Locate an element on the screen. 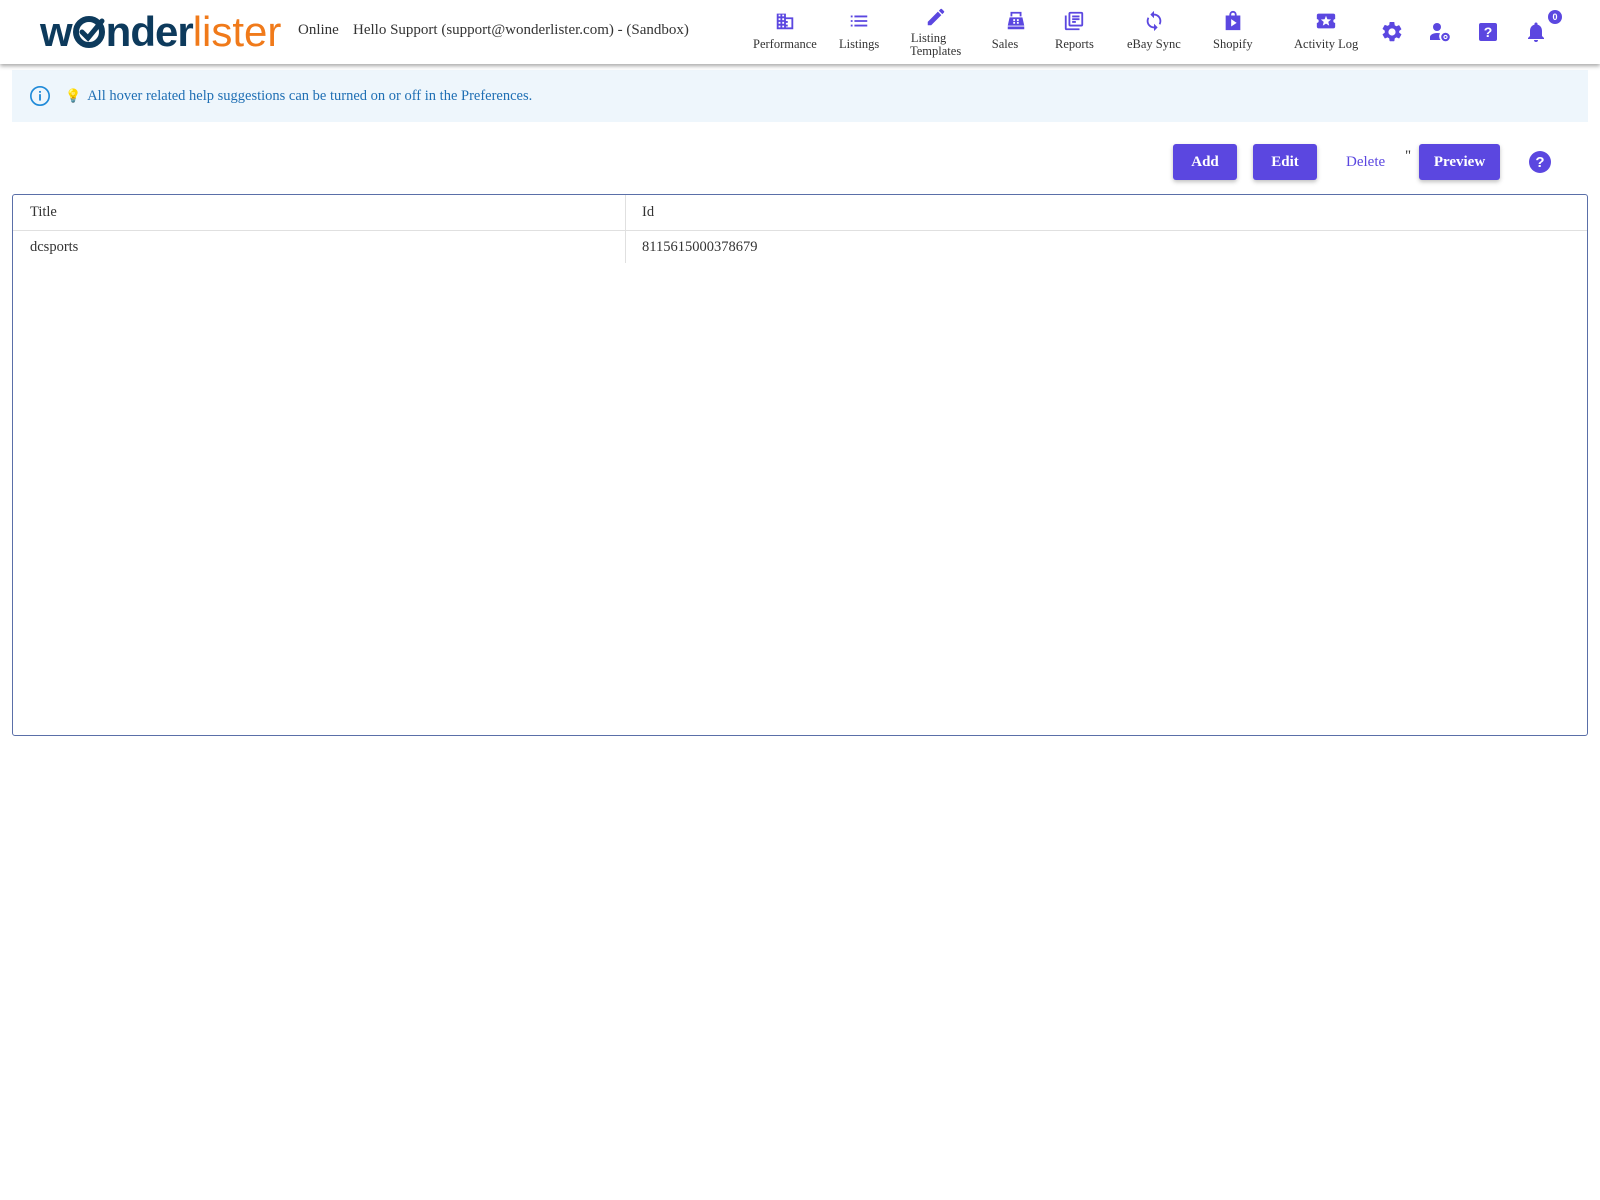  nav-performance-label: Performance is located at coordinates (785, 44).